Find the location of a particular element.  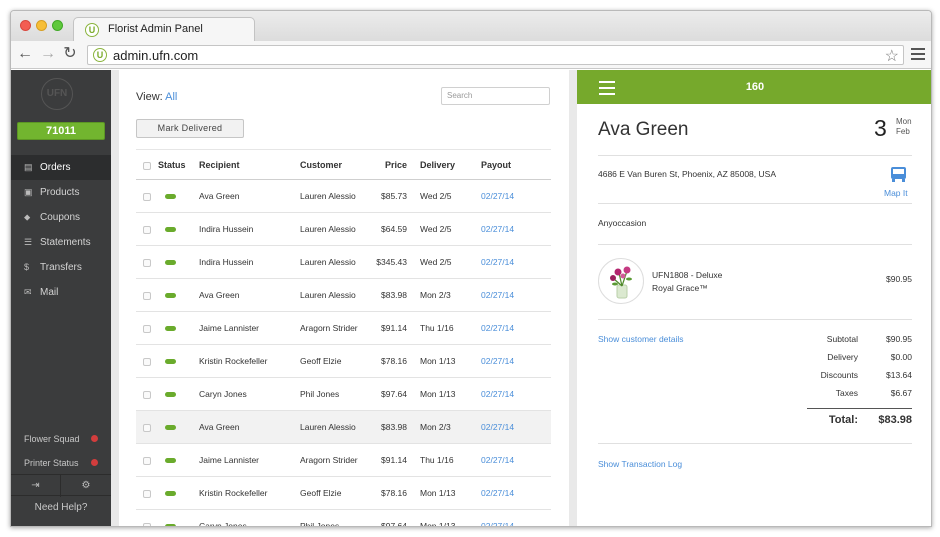

show-transaction-log-link: Show Transaction Log is located at coordinates (640, 464).